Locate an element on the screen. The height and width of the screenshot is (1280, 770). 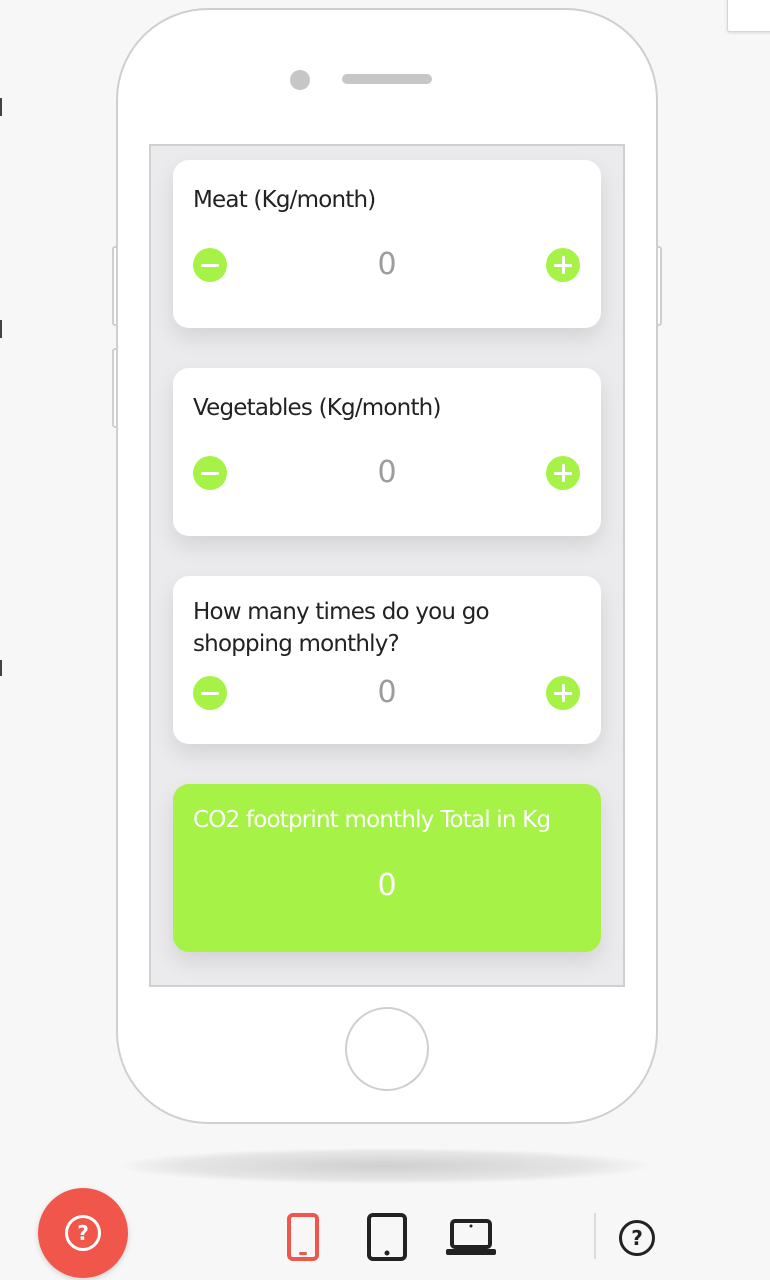
co2-total-value: 0 is located at coordinates (387, 885).